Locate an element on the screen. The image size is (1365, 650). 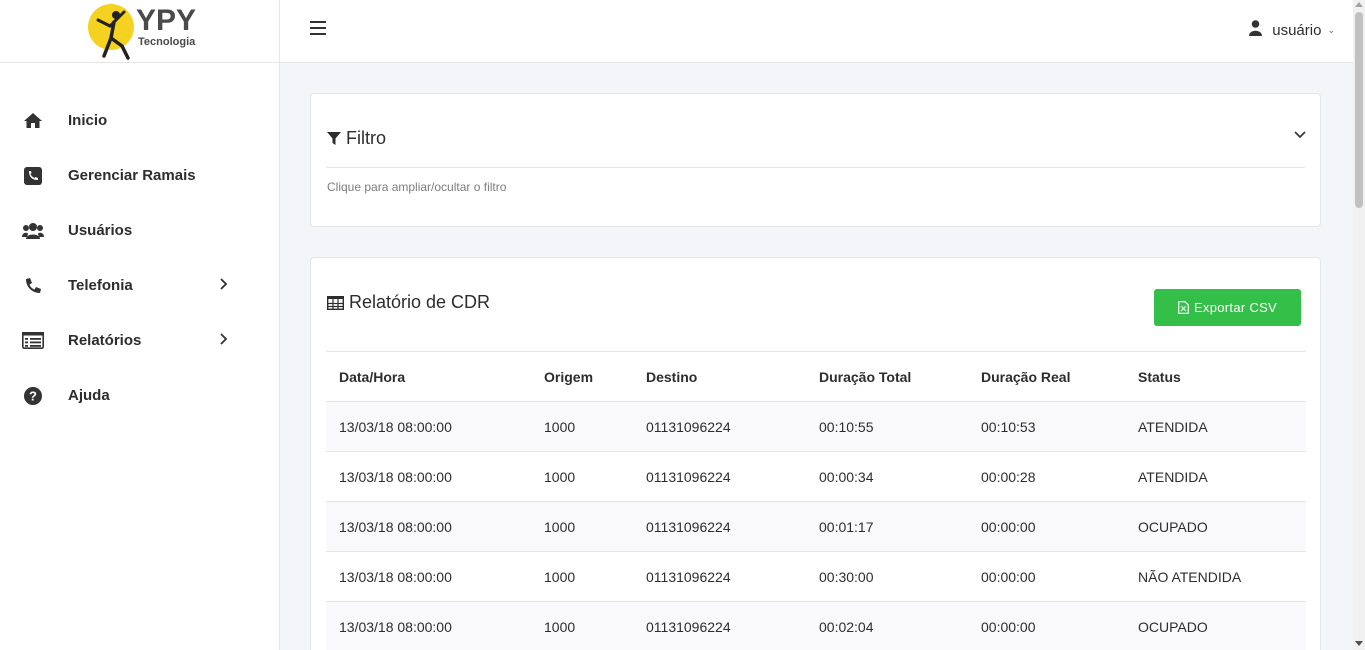
ypy-logo: YPY Tecnologia is located at coordinates (145, 32).